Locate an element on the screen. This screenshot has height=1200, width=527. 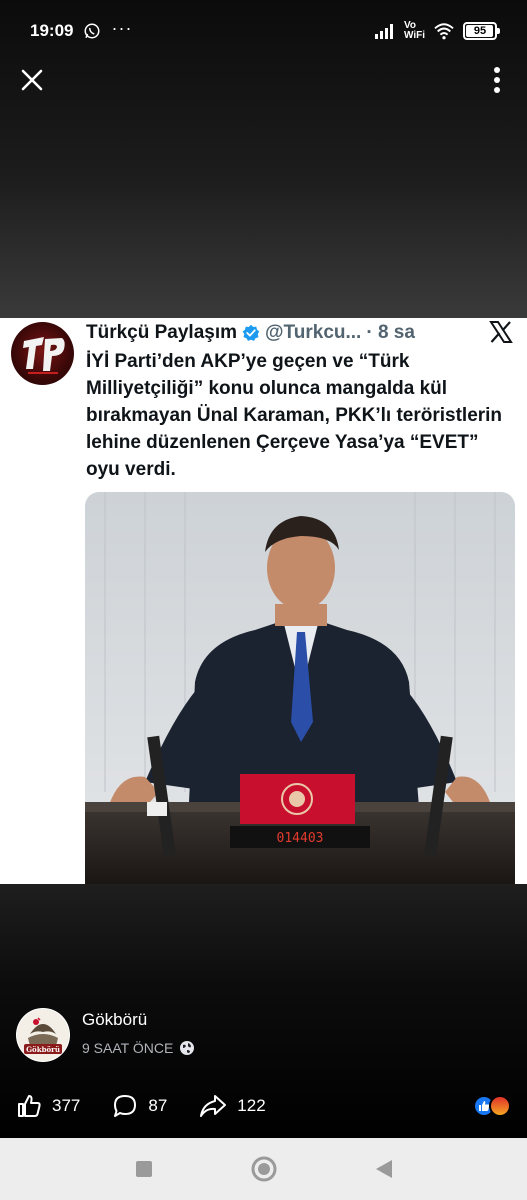
gokboru-logo-icon: Gökbörü is located at coordinates (43, 1035).